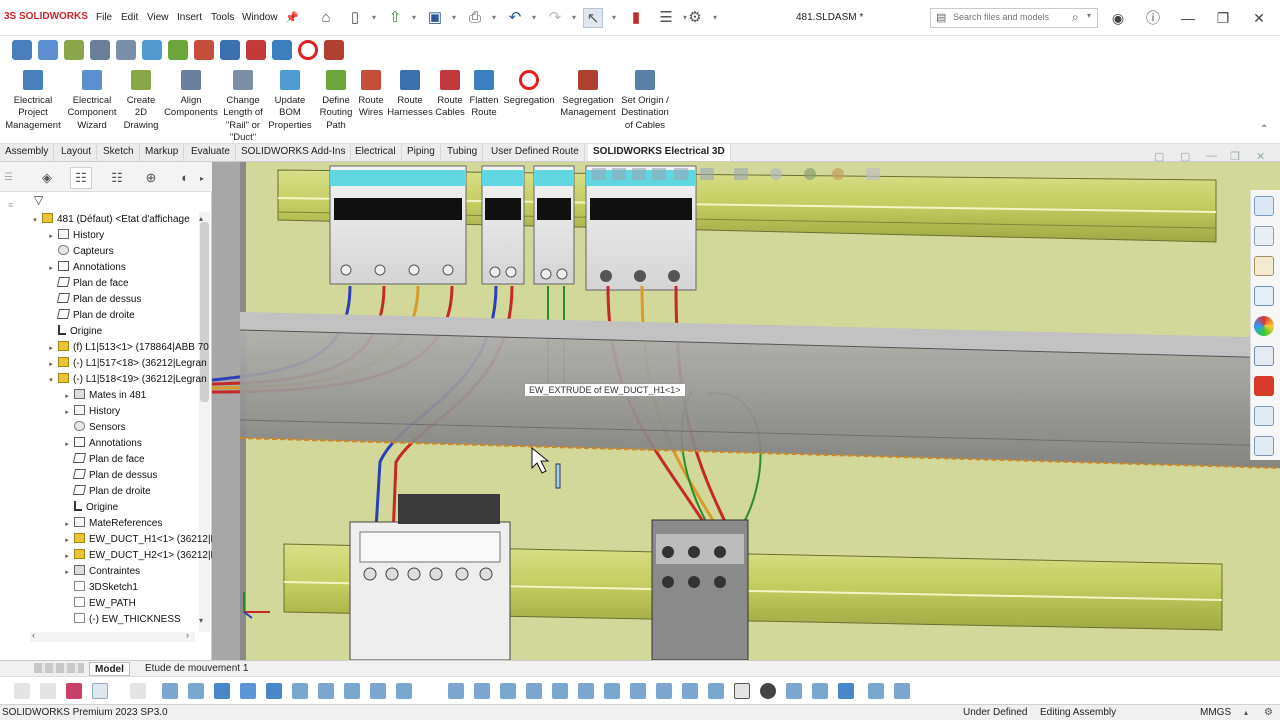 This screenshot has width=1280, height=721. Describe the element at coordinates (876, 691) in the screenshot. I see `filter-loops-icon` at that location.